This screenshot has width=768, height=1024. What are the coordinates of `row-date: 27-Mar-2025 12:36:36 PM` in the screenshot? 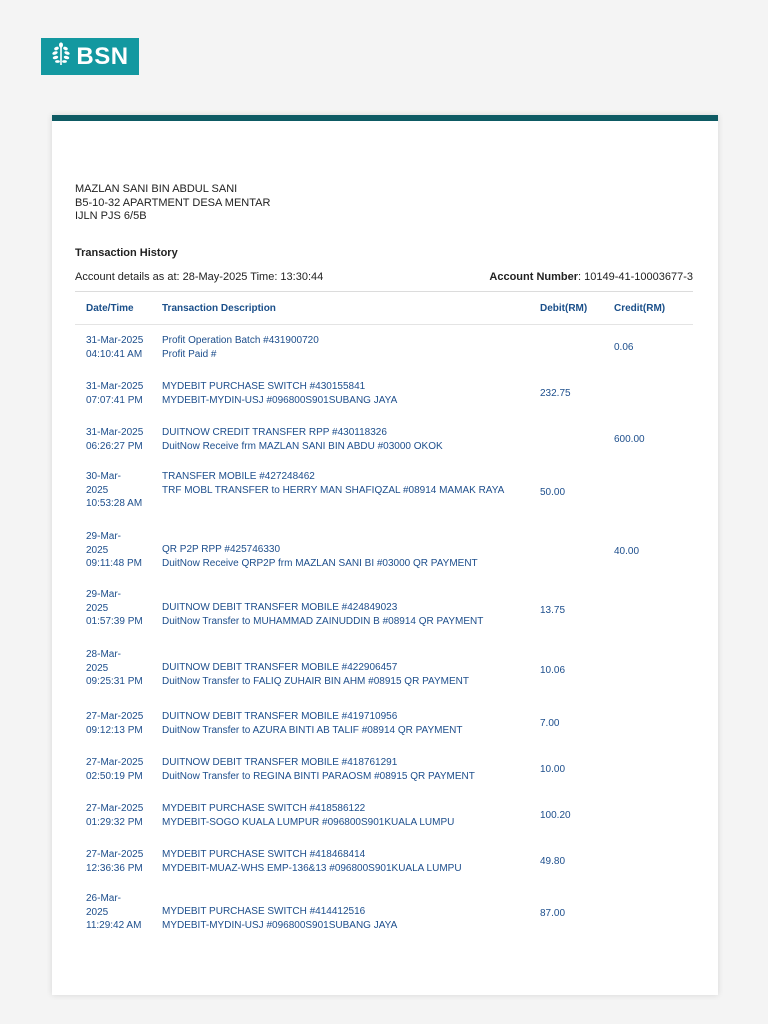 It's located at (115, 861).